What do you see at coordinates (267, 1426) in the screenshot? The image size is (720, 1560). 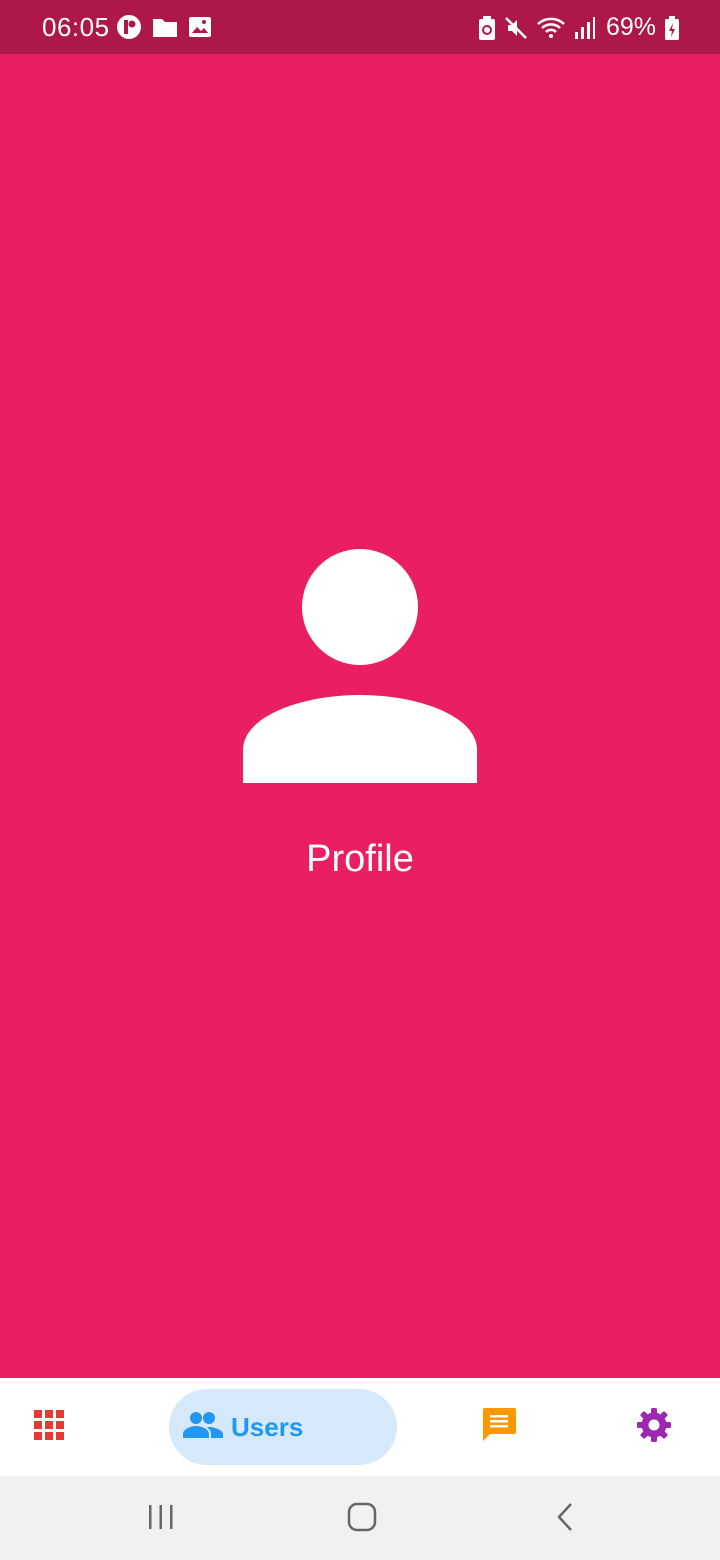 I see `nav-users-label: Users` at bounding box center [267, 1426].